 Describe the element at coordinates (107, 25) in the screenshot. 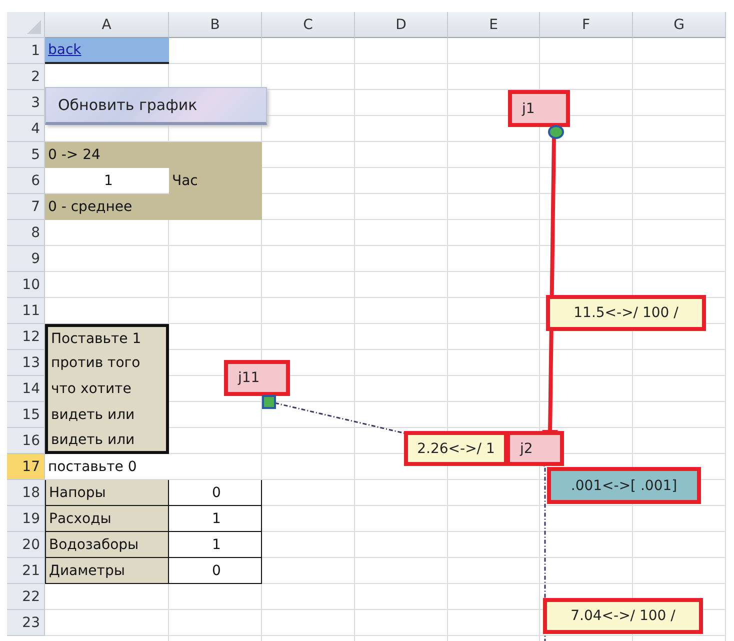

I see `column-header: A` at that location.